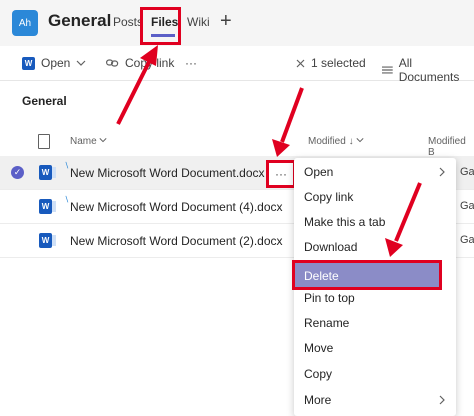  I want to click on sort-down-icon: ↓, so click(351, 141).